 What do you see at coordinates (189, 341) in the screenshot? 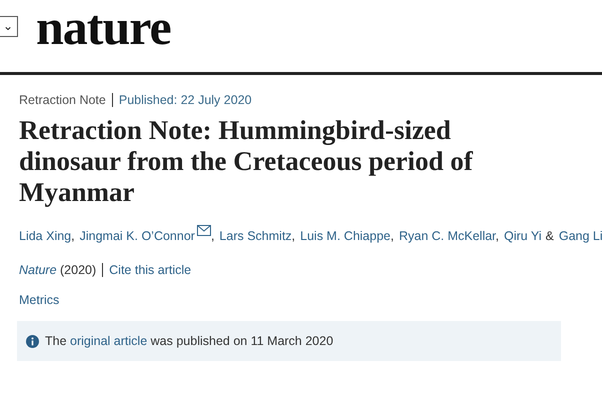
I see `notice-text: The original article was published on 11 March 2020` at bounding box center [189, 341].